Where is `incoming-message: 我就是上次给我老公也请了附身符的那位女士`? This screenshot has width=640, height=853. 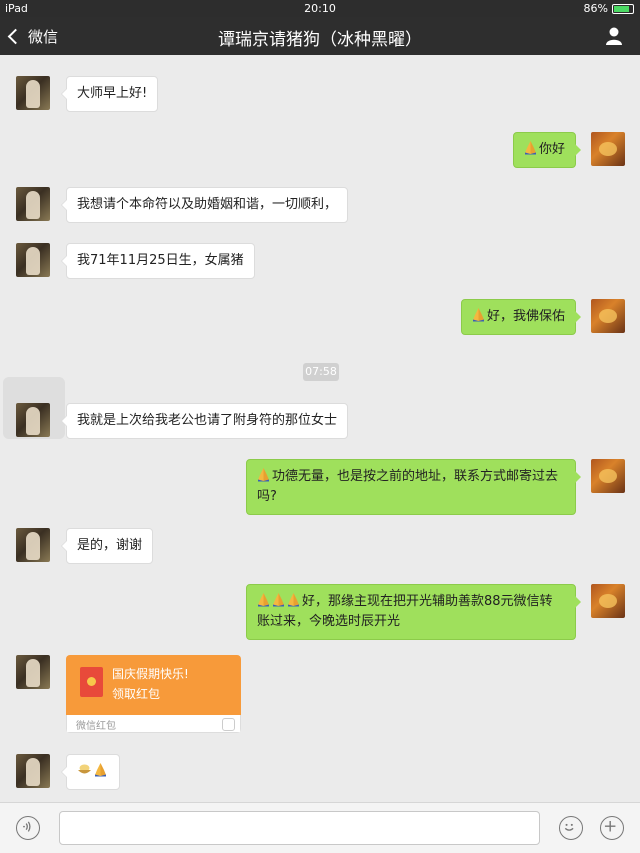 incoming-message: 我就是上次给我老公也请了附身符的那位女士 is located at coordinates (204, 421).